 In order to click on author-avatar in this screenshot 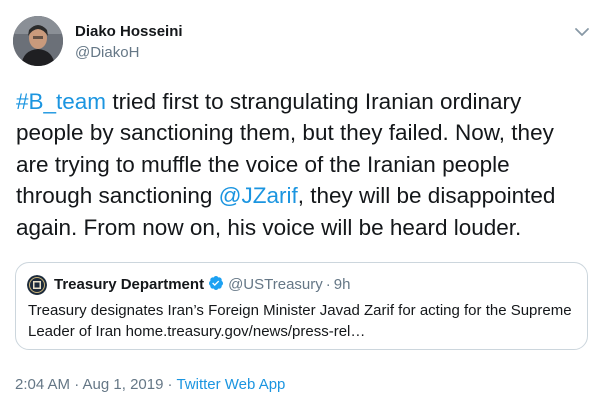, I will do `click(38, 41)`.